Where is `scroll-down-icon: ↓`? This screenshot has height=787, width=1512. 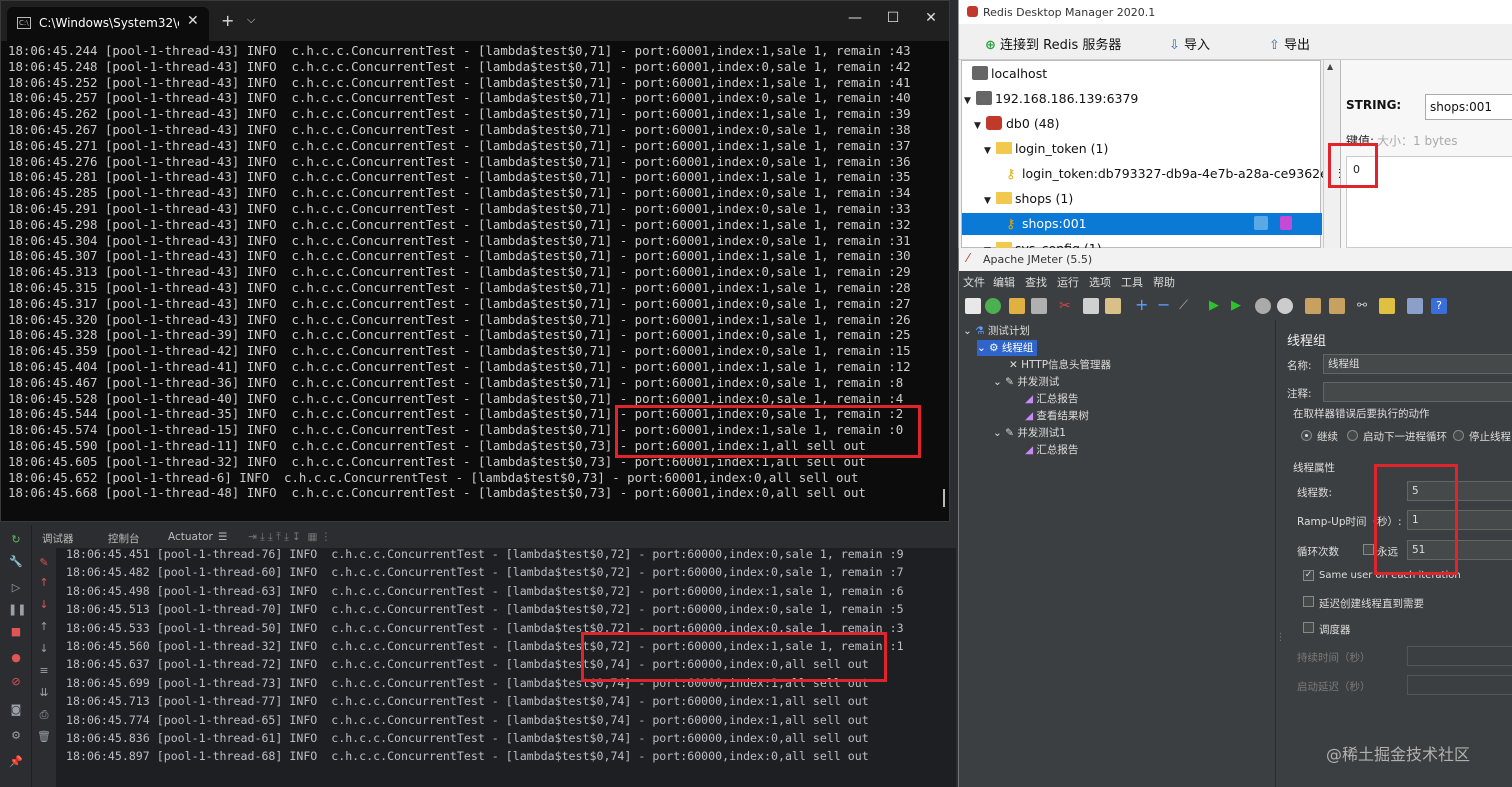
scroll-down-icon: ↓ is located at coordinates (44, 648).